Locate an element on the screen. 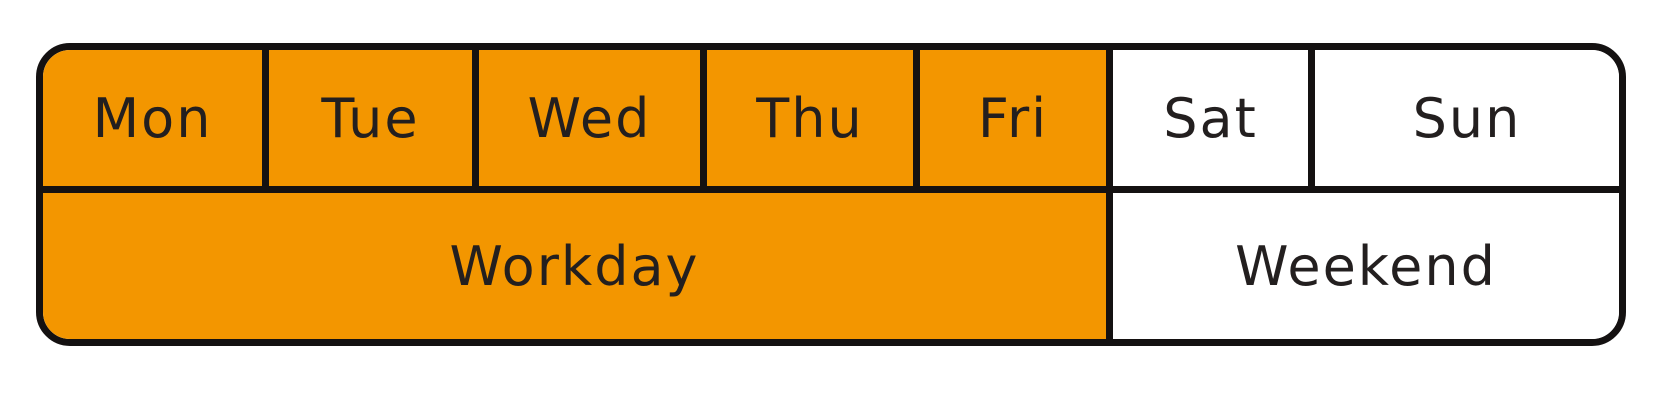  divider-workday-weekend is located at coordinates (1109, 194).